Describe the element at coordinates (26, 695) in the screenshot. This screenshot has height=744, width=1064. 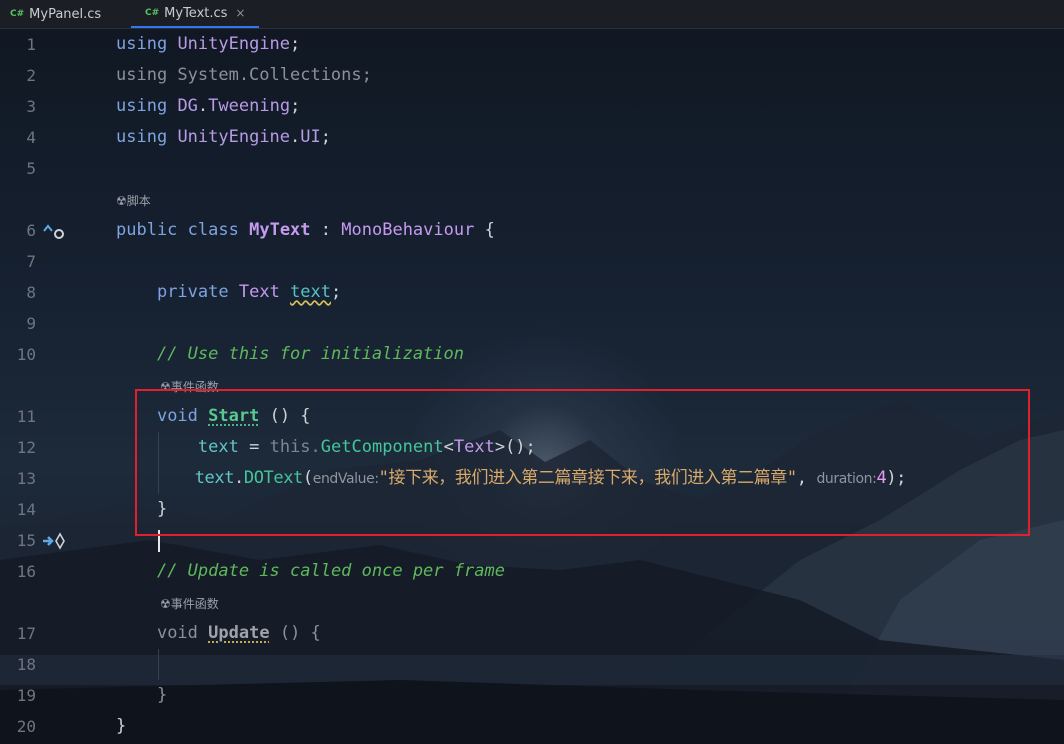
I see `line-number: 19` at that location.